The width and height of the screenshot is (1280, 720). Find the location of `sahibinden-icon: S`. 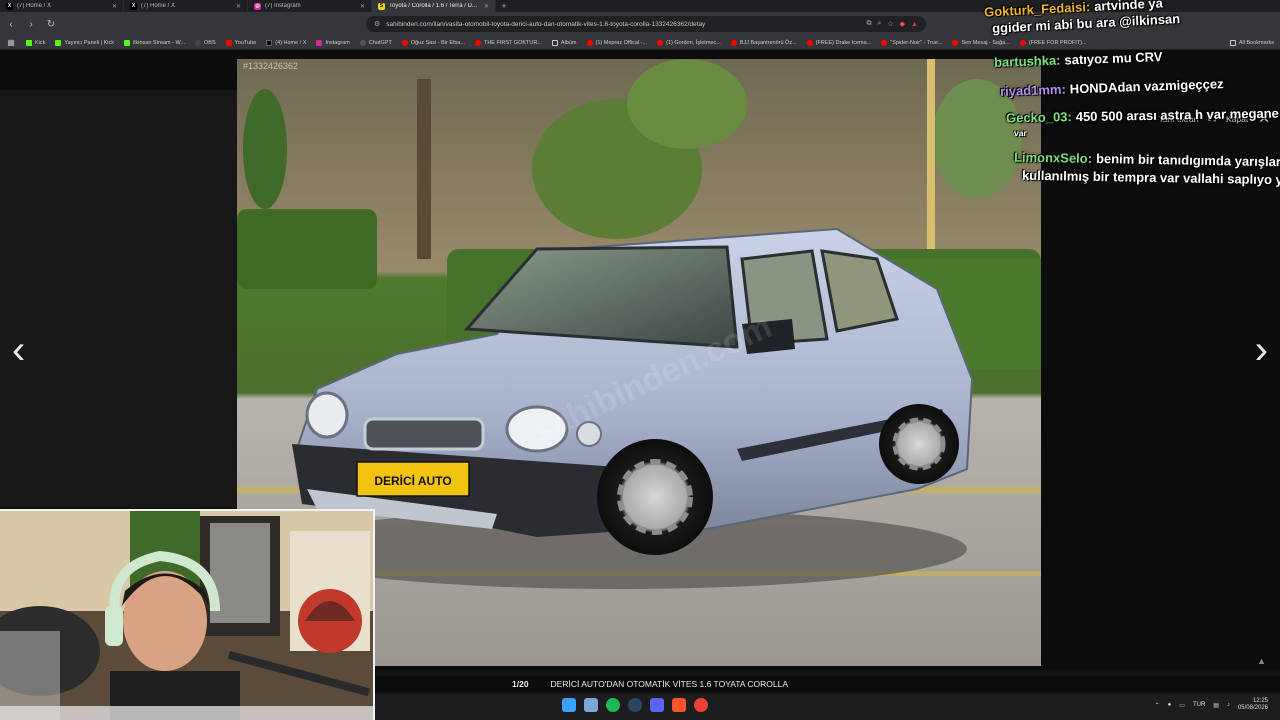

sahibinden-icon: S is located at coordinates (381, 6).